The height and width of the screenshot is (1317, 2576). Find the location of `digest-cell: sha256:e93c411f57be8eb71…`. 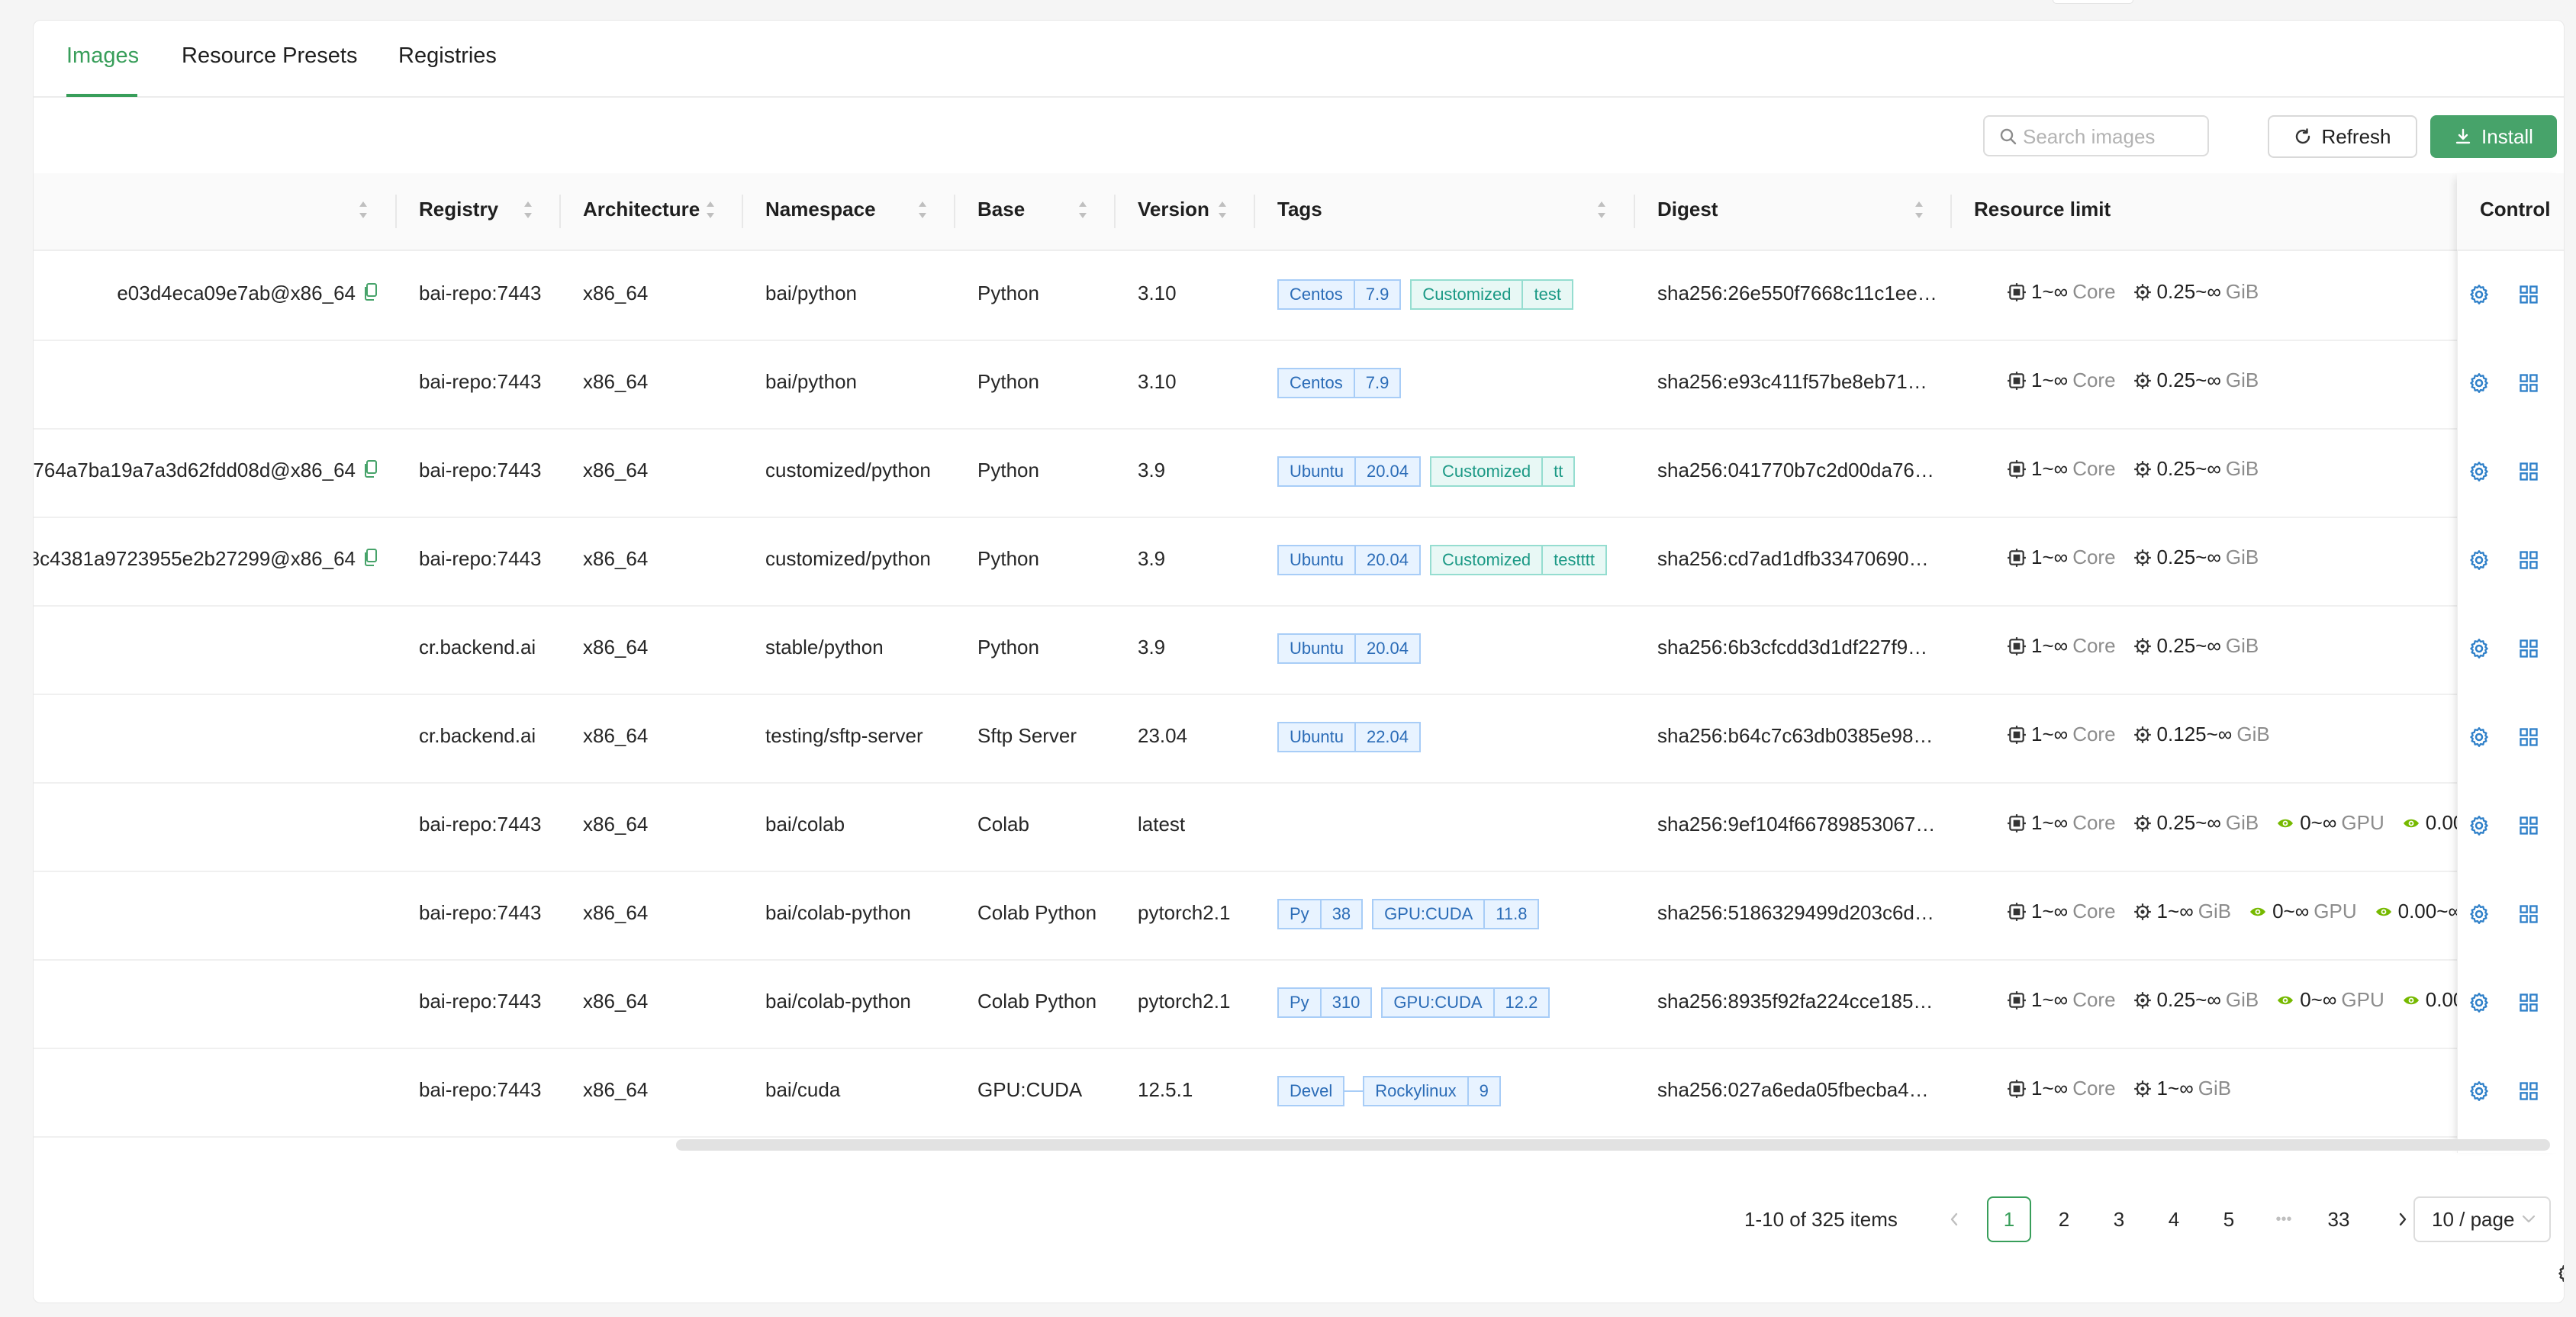

digest-cell: sha256:e93c411f57be8eb71… is located at coordinates (1792, 381).